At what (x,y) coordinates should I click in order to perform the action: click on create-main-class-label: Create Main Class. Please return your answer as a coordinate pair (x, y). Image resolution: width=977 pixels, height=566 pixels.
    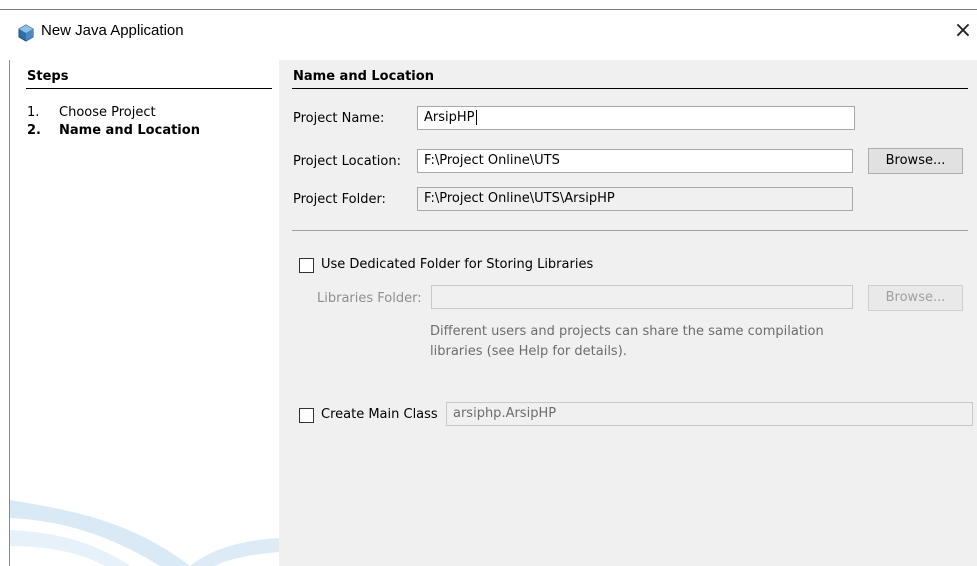
    Looking at the image, I should click on (379, 414).